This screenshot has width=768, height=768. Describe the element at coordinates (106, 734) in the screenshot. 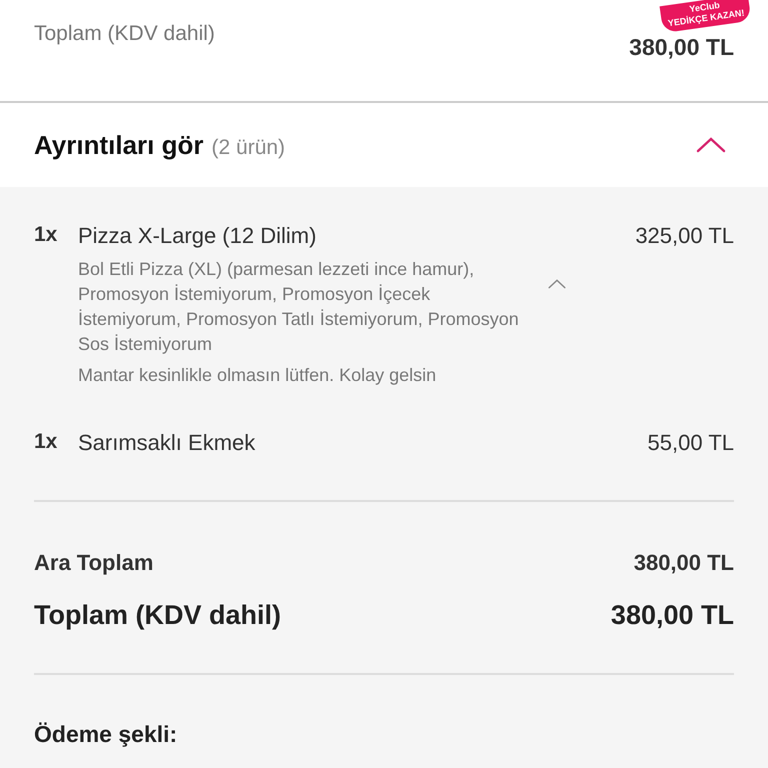

I see `payment-label: Ödeme şekli:` at that location.